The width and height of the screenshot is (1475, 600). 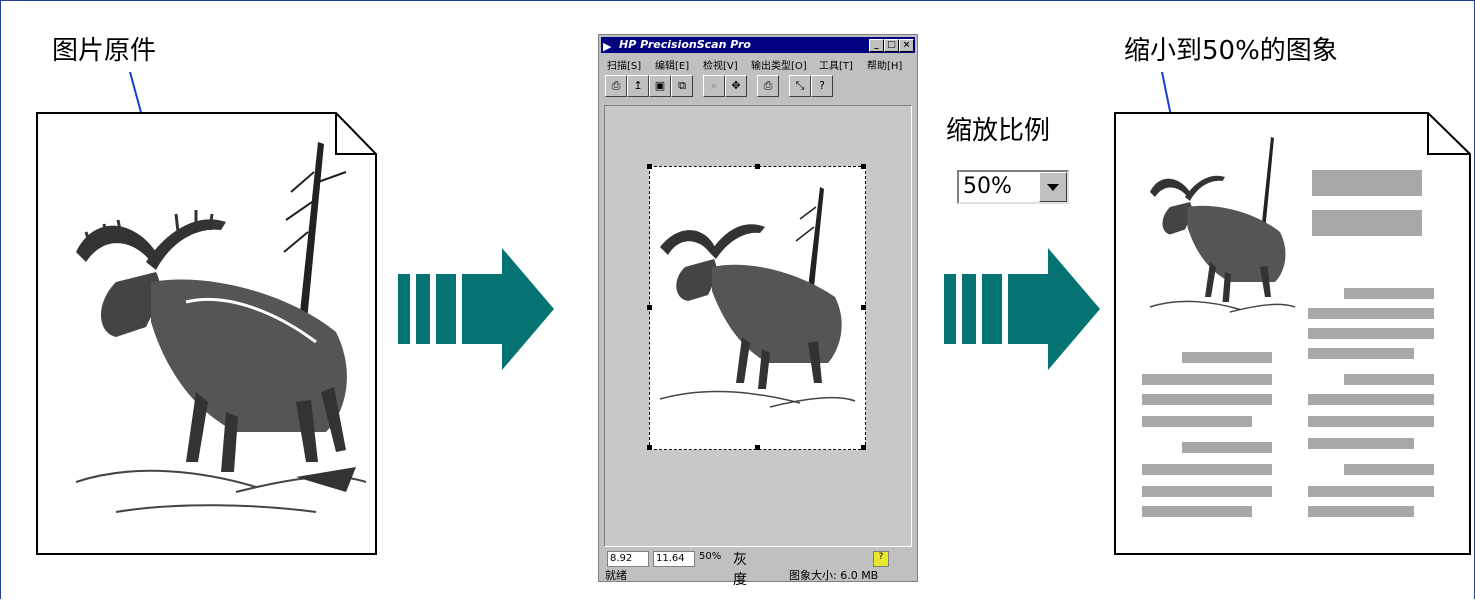 What do you see at coordinates (757, 297) in the screenshot?
I see `scanned-moose-preview` at bounding box center [757, 297].